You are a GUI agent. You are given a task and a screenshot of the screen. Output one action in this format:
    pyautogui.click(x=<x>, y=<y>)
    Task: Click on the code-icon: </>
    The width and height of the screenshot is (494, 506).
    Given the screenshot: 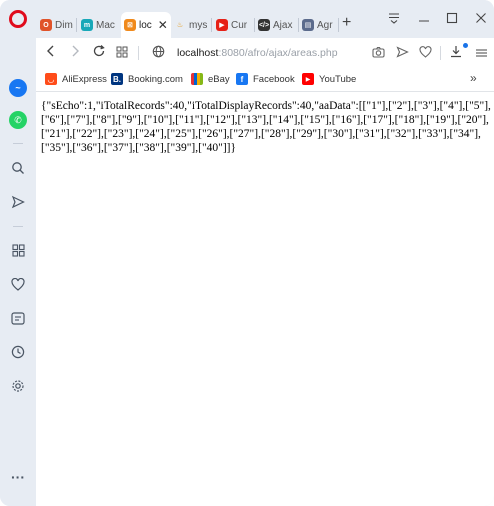 What is the action you would take?
    pyautogui.click(x=264, y=25)
    